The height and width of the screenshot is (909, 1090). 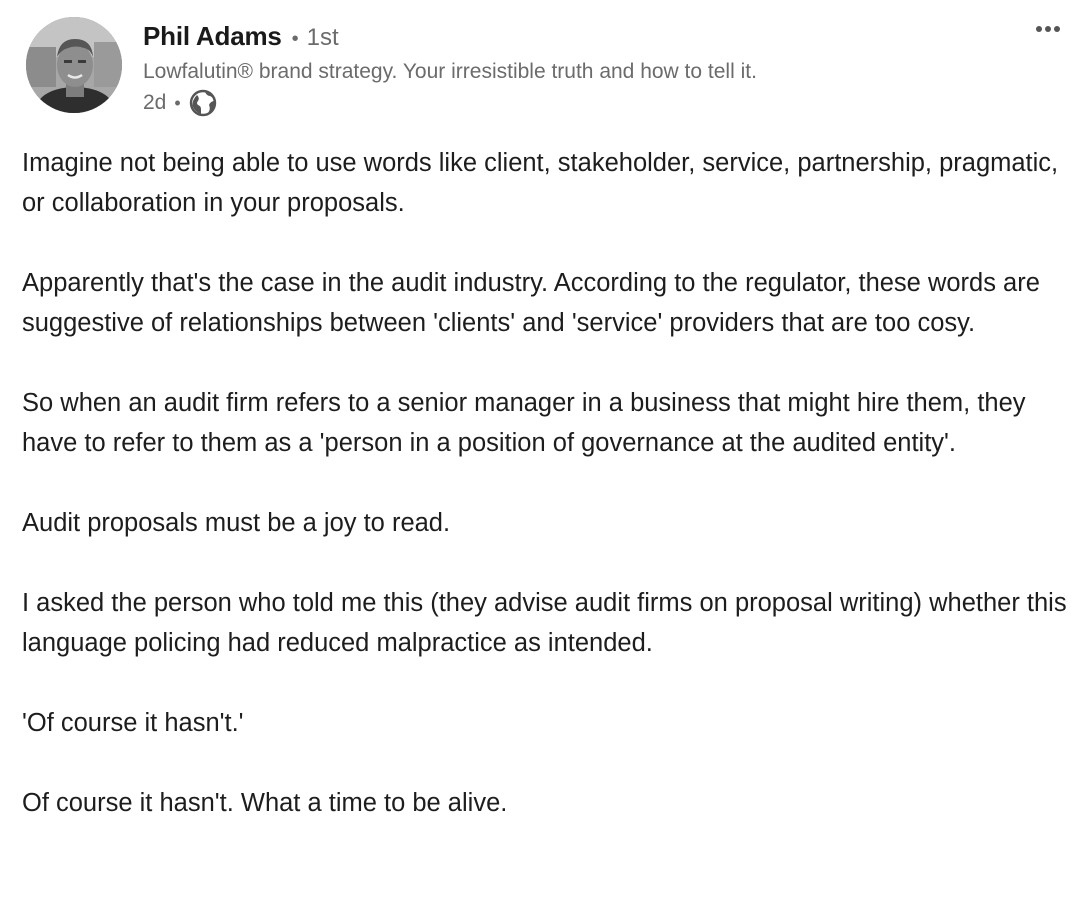 I want to click on profile-photo, so click(x=74, y=65).